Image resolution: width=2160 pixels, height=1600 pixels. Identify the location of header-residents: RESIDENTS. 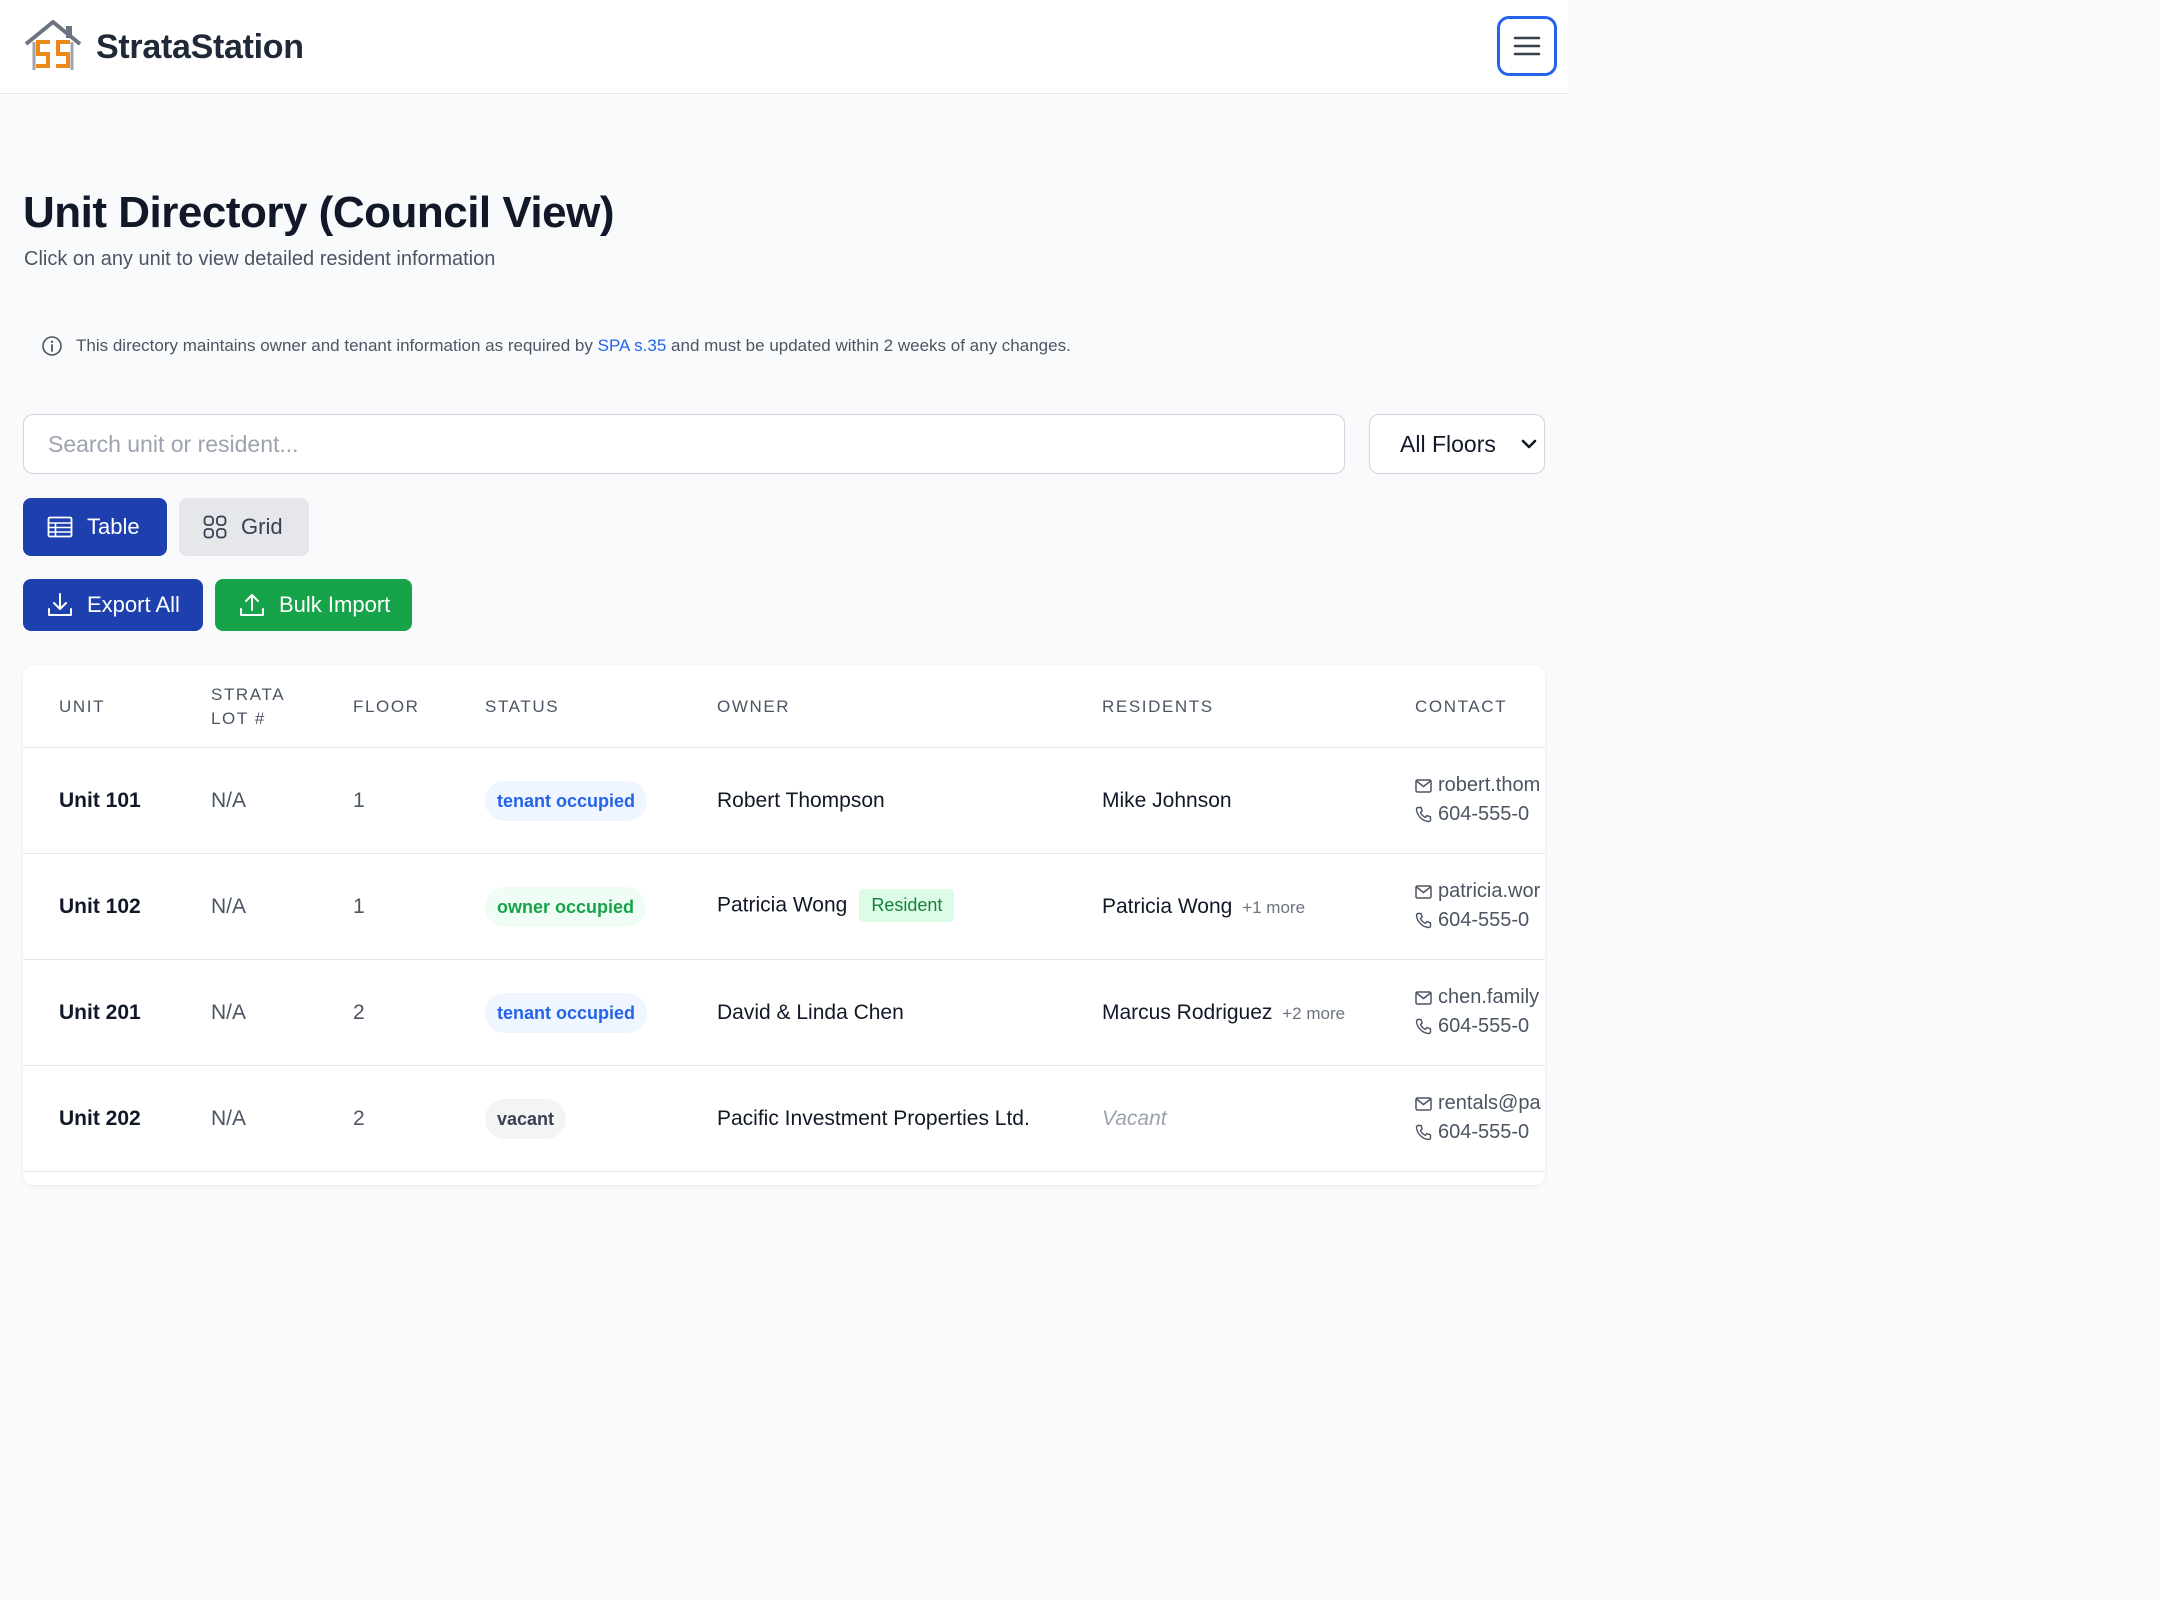
(1158, 707).